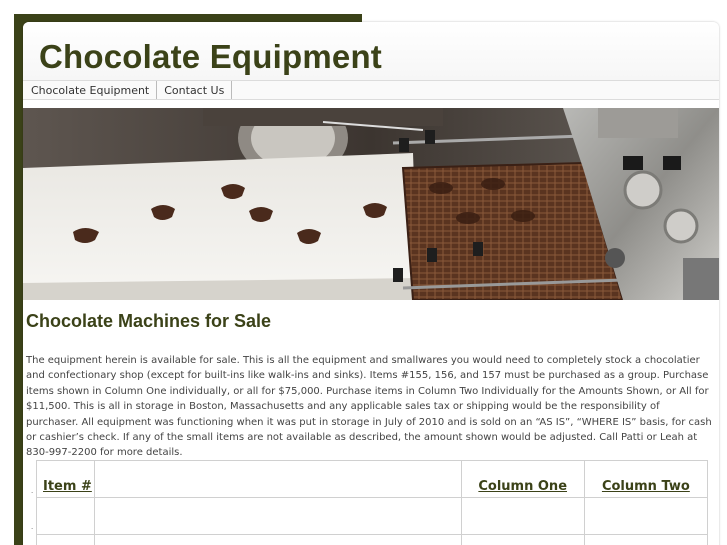  What do you see at coordinates (149, 321) in the screenshot?
I see `section-heading: Chocolate Machines for Sale` at bounding box center [149, 321].